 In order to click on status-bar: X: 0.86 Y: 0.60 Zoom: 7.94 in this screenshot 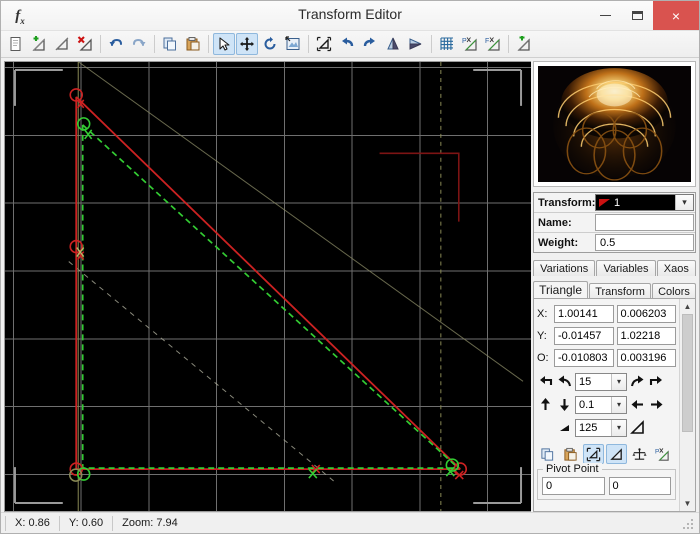, I will do `click(350, 522)`.